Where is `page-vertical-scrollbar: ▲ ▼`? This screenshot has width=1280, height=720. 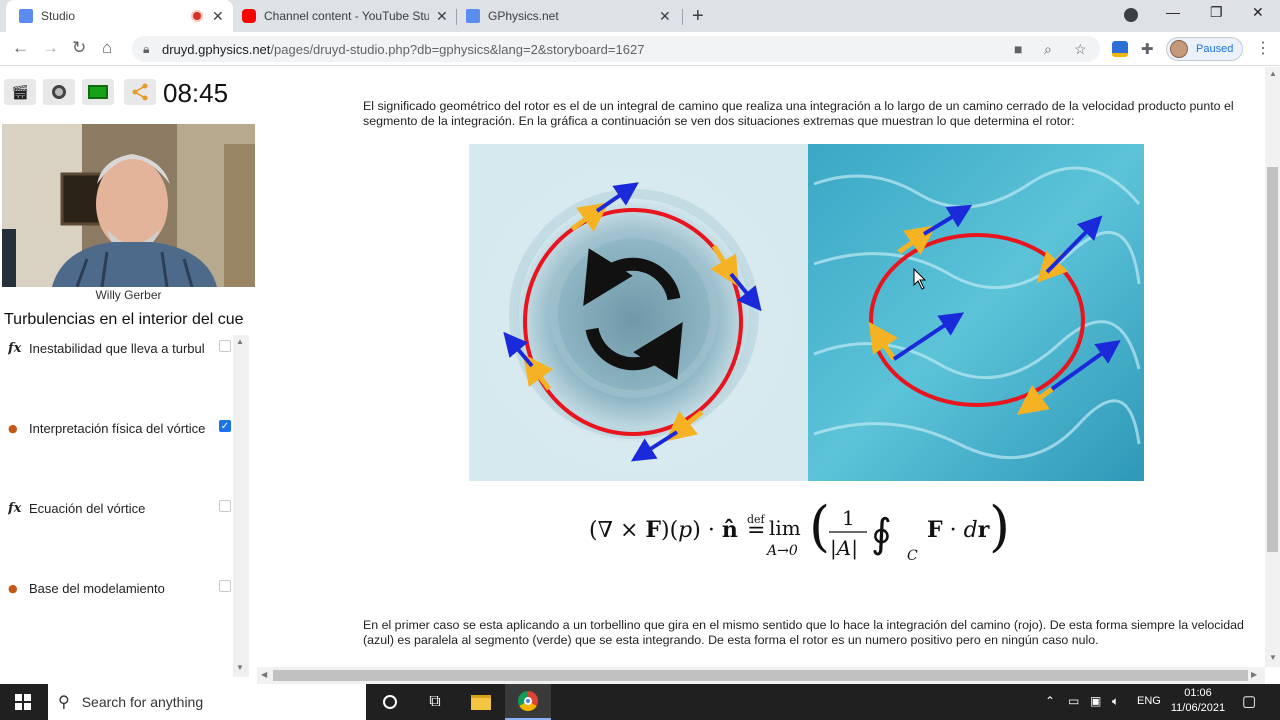
page-vertical-scrollbar: ▲ ▼ is located at coordinates (1272, 367).